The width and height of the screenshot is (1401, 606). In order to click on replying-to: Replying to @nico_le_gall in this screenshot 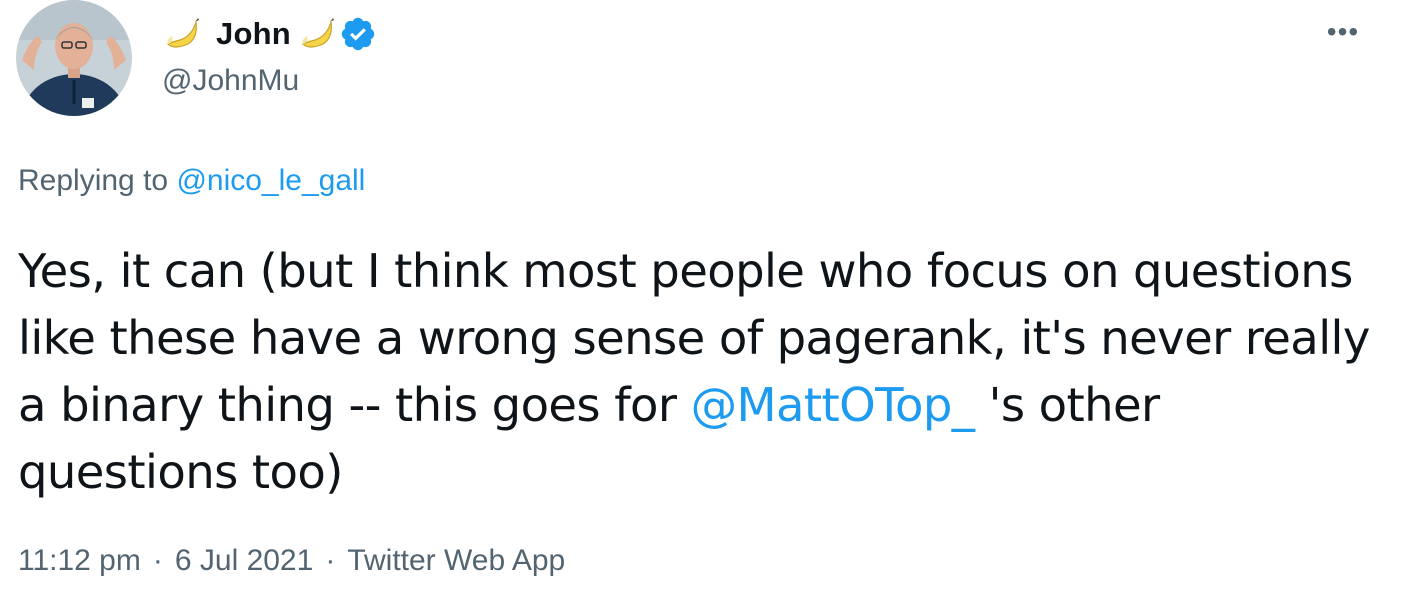, I will do `click(191, 181)`.